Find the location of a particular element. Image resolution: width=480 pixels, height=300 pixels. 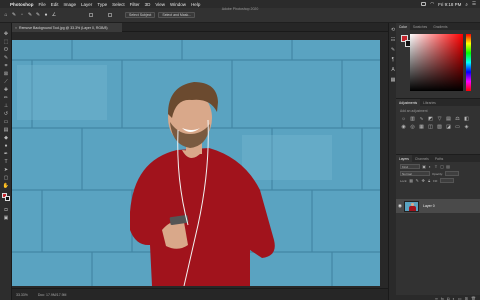

tab-libraries: Libraries is located at coordinates (429, 102).